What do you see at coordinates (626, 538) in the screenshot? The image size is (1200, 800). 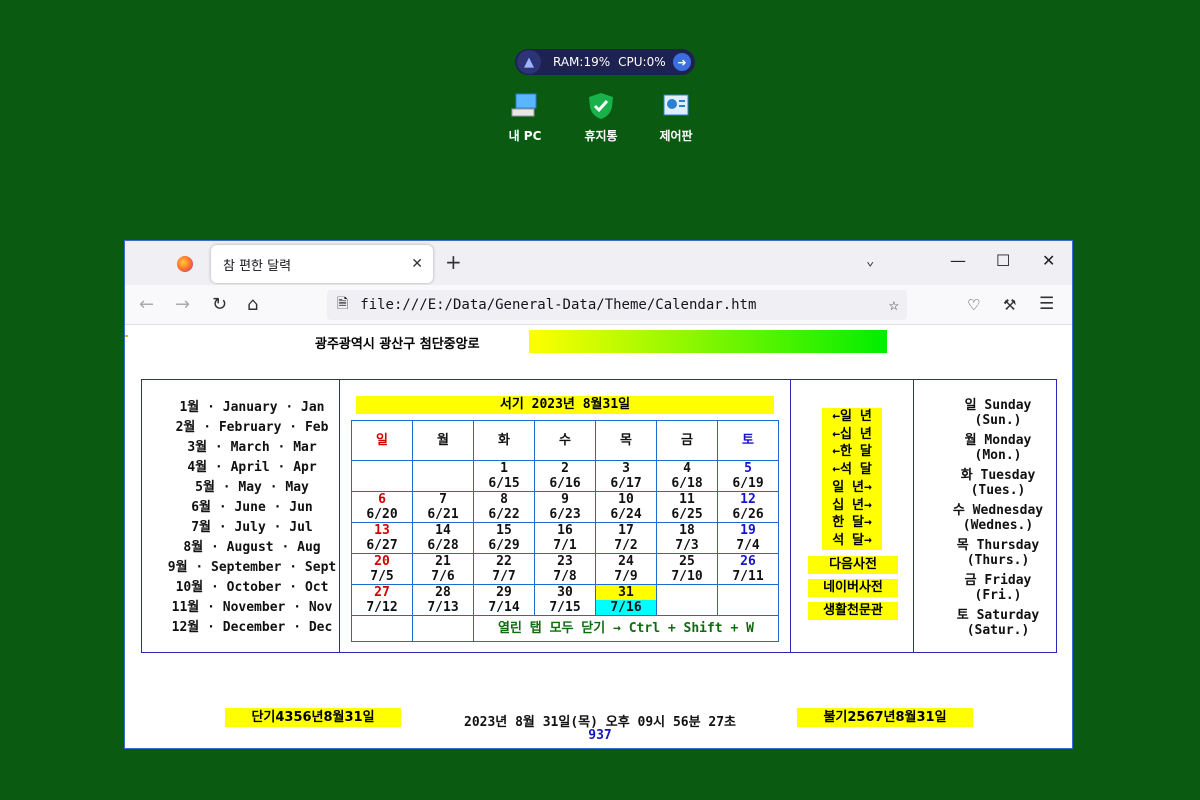 I see `calendar-day-cell: 17 7/2` at bounding box center [626, 538].